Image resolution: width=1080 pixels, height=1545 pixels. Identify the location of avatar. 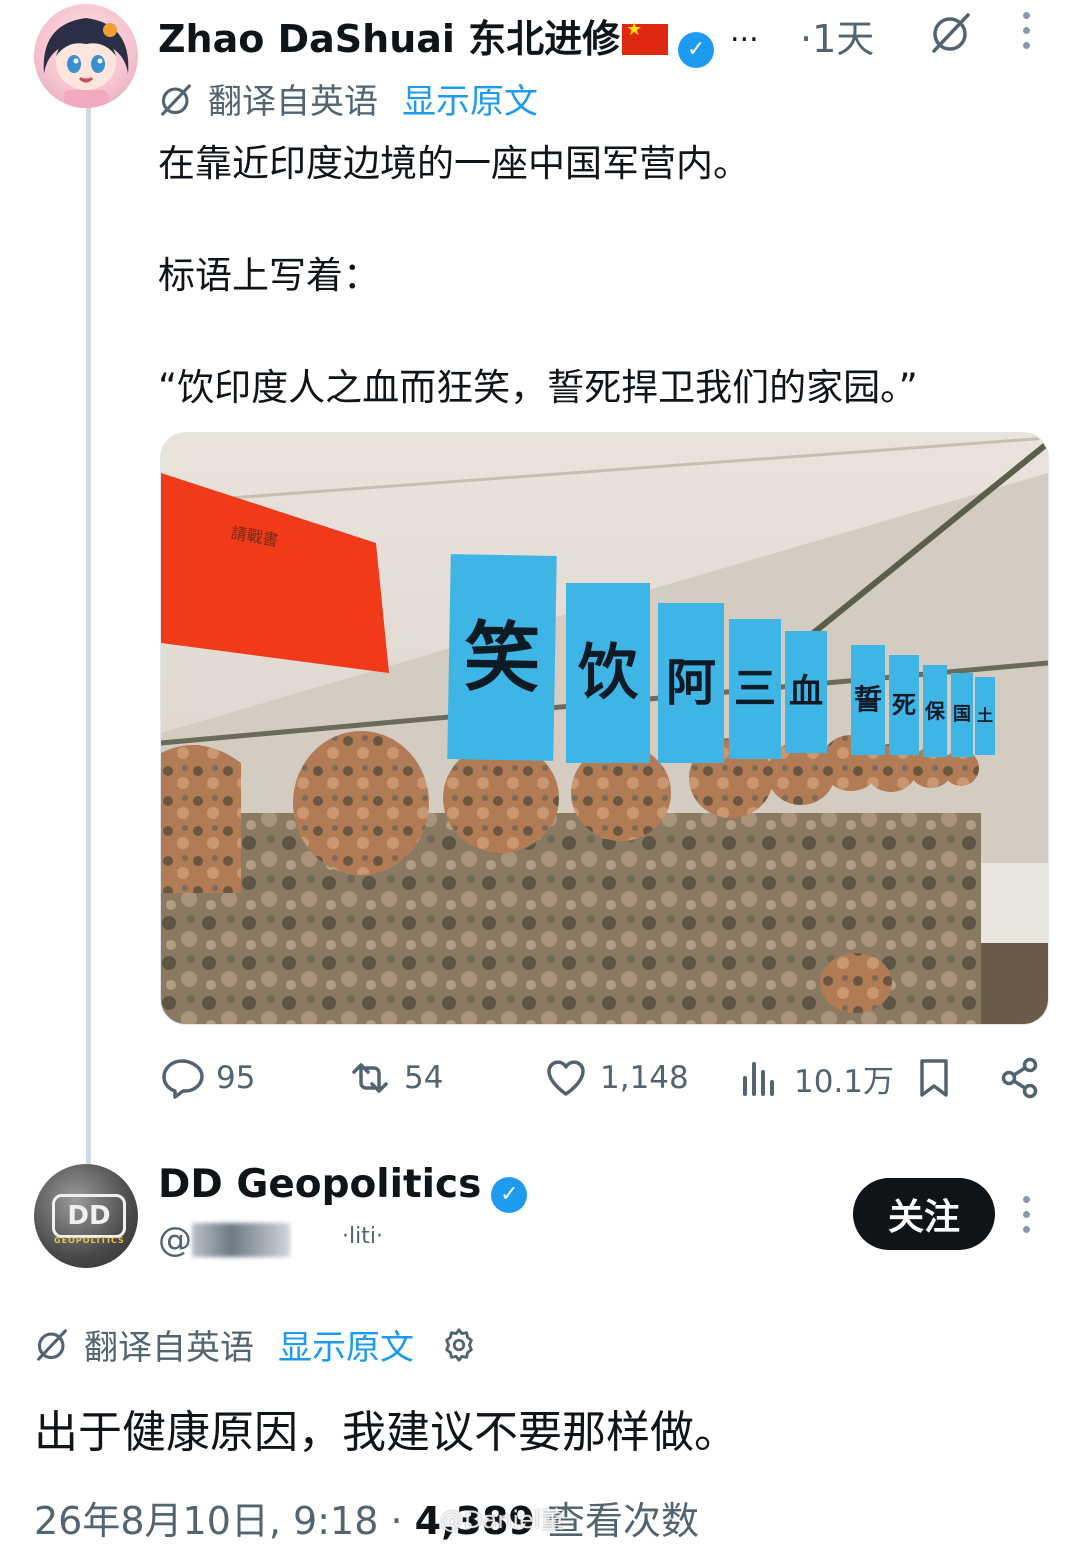
(86, 56).